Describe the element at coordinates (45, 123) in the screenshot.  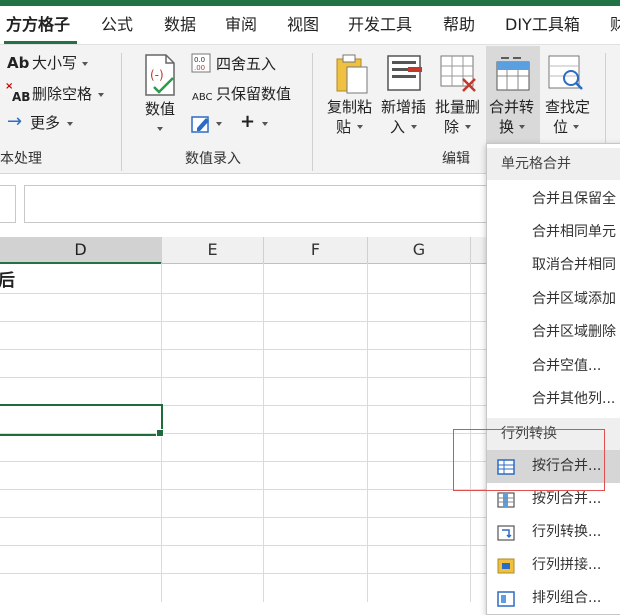
I see `more-label: 更多` at that location.